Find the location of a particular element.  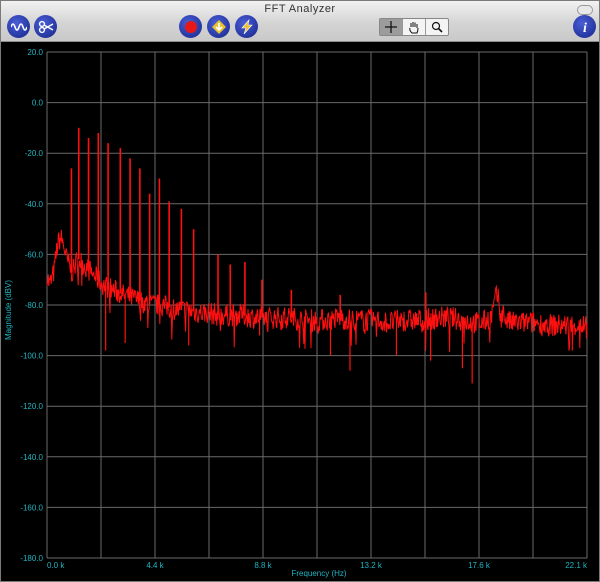

info-button: i is located at coordinates (584, 26).